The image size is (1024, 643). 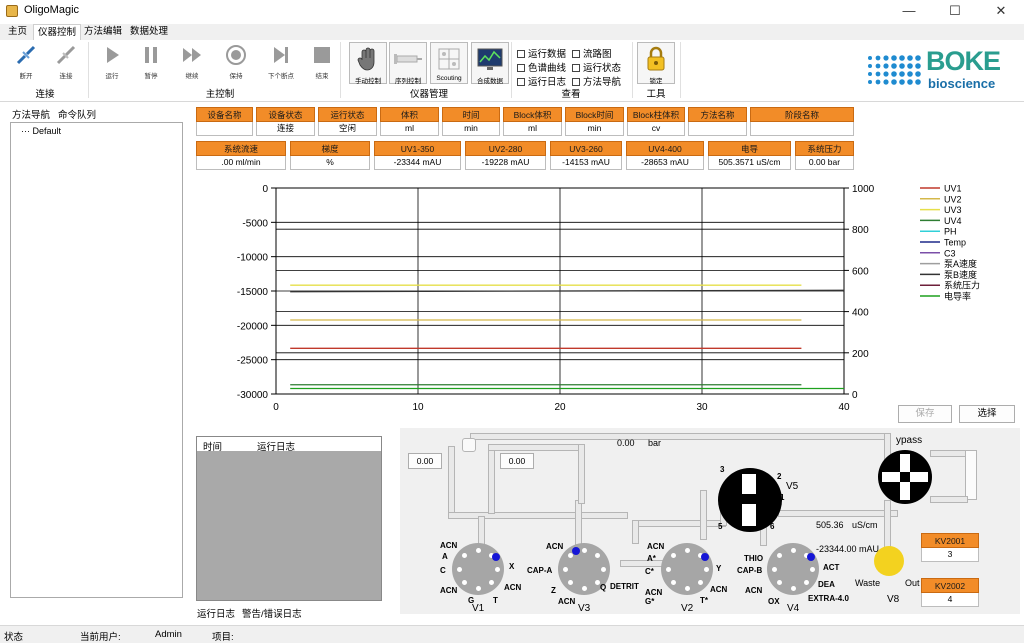 What do you see at coordinates (828, 598) in the screenshot?
I see `valve-port-label: EXTRA-4.0` at bounding box center [828, 598].